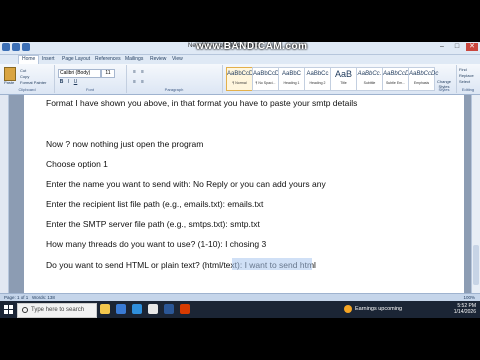 The height and width of the screenshot is (360, 480). I want to click on edge-icon, so click(137, 309).